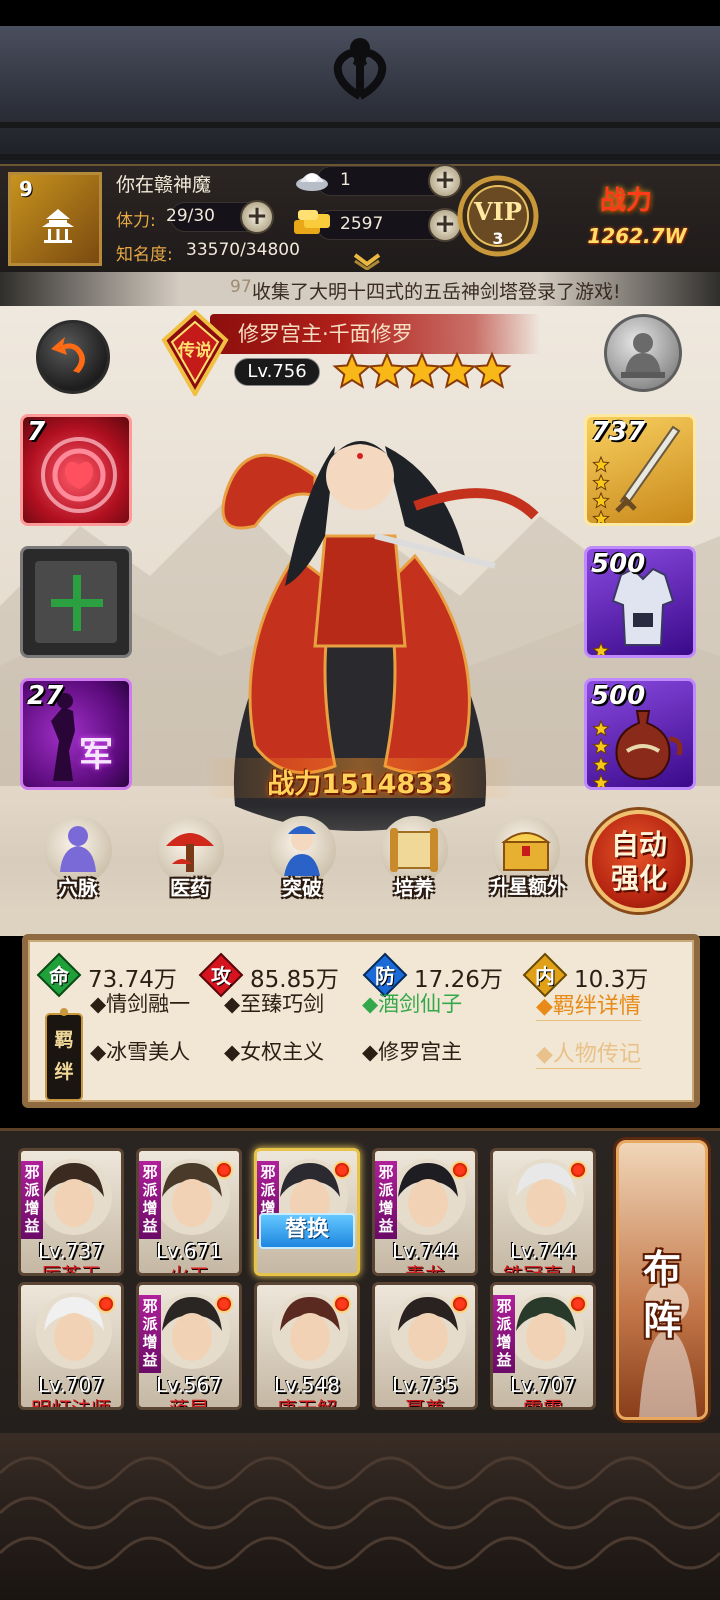 The image size is (720, 1600). I want to click on roster-hero-card: 邪派增益 Lv.737 厉苍天, so click(71, 1212).